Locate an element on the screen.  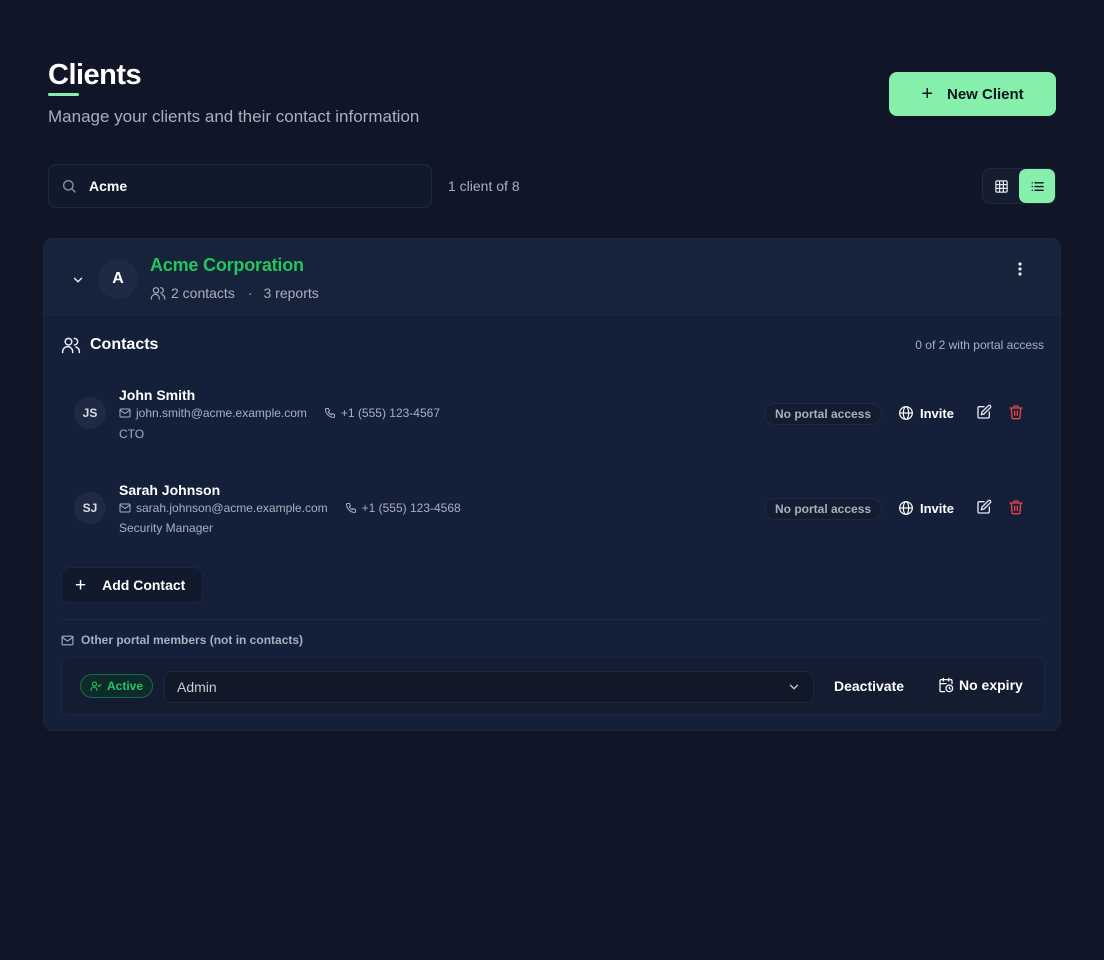
portal-member-row: Active Admin Deactivate No expiry is located at coordinates (553, 686).